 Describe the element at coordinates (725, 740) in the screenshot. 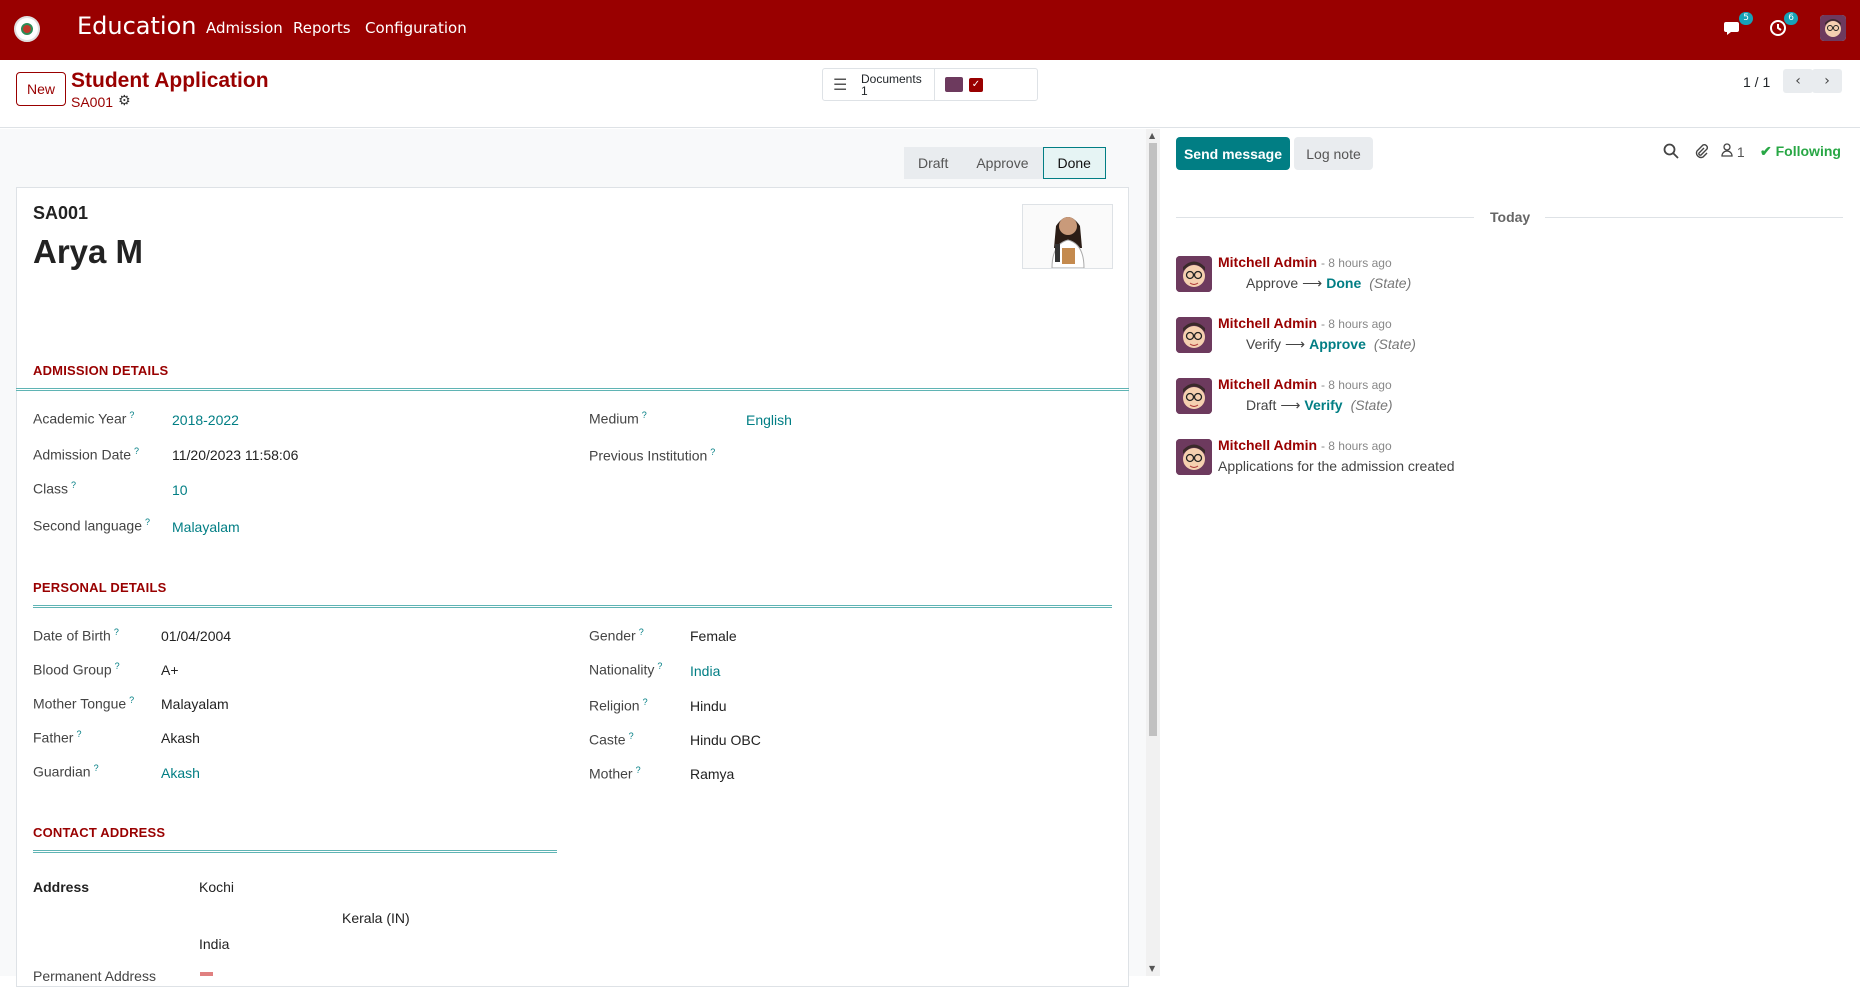

I see `caste-field: Hindu OBC` at that location.